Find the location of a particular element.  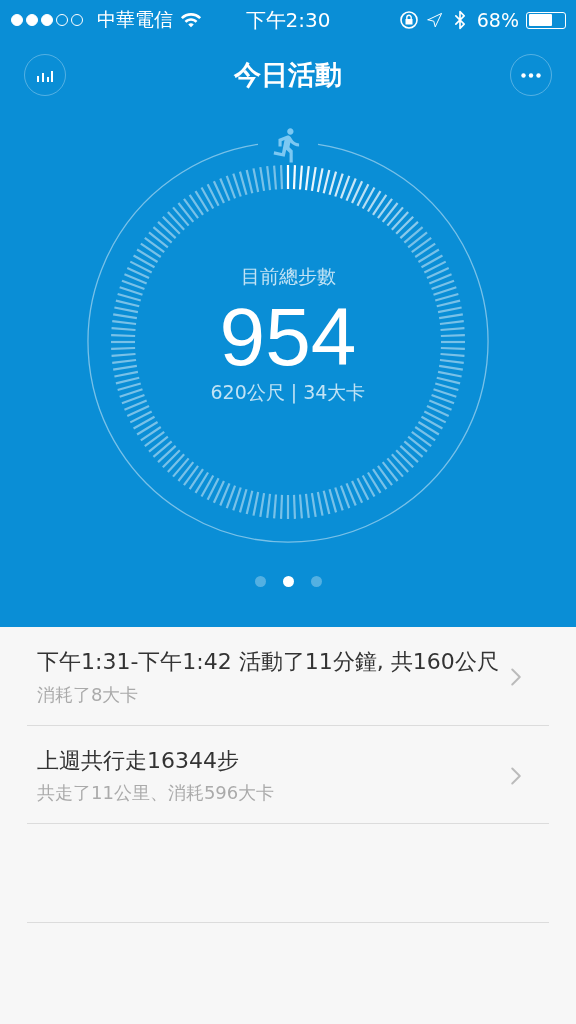

clock-time: 下午2:30 is located at coordinates (288, 20).